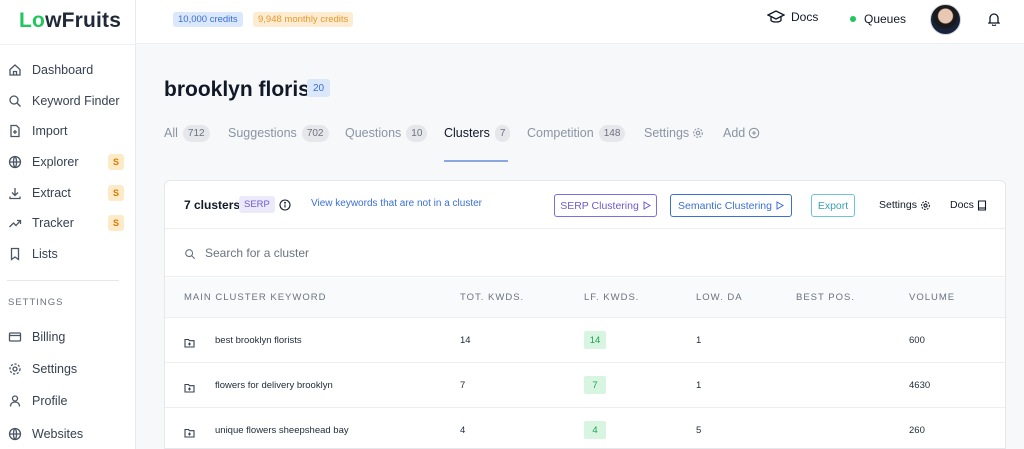 The width and height of the screenshot is (1024, 449). I want to click on queues-link: Queues, so click(878, 19).